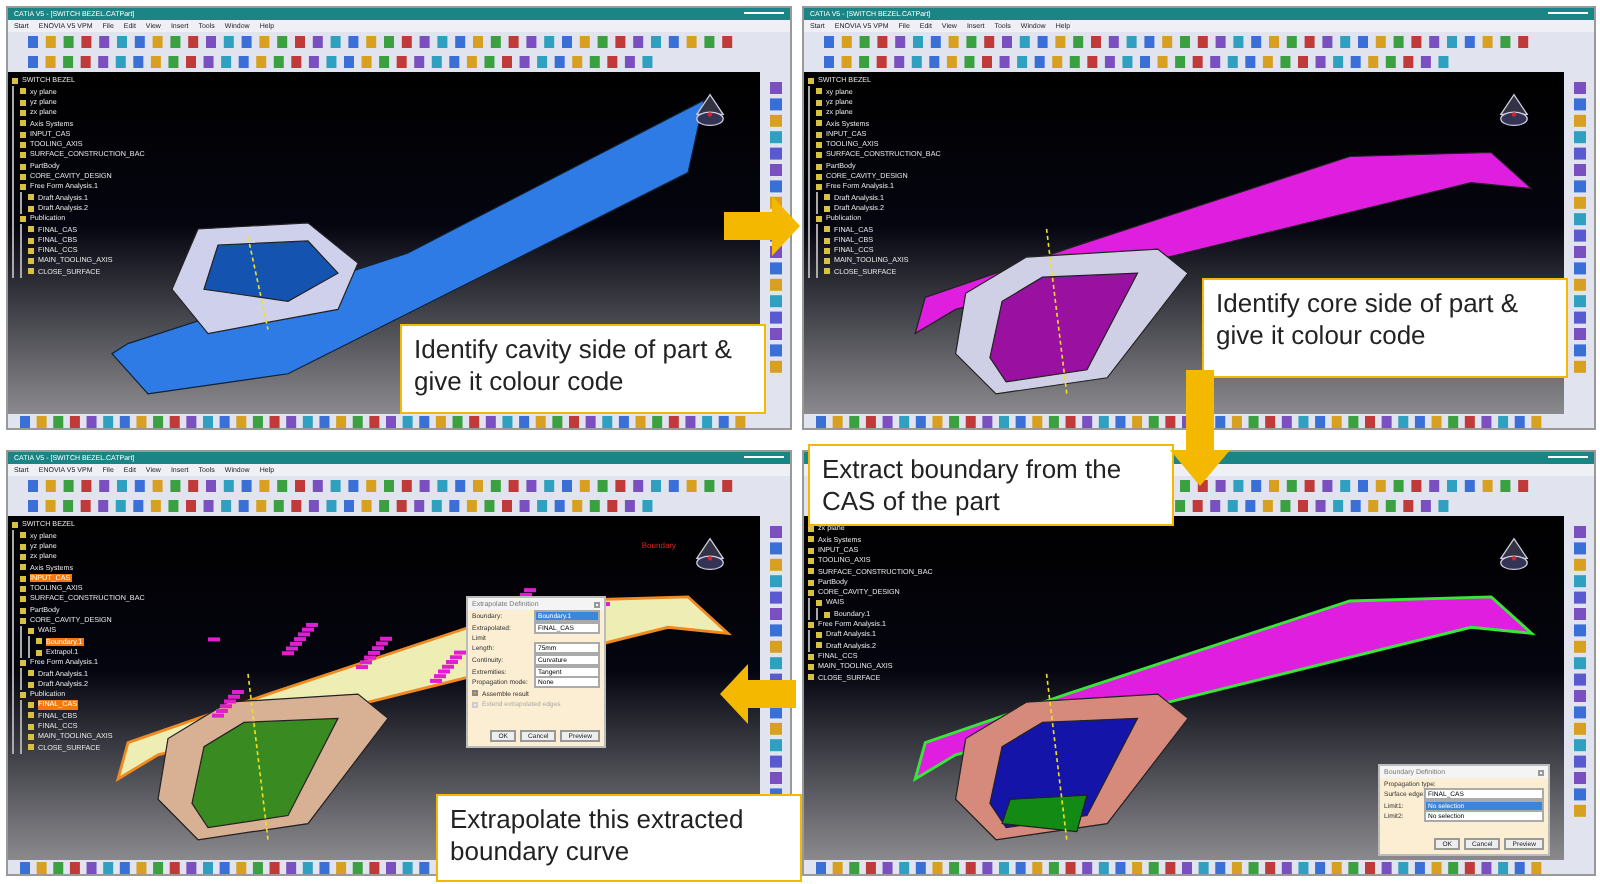 This screenshot has width=1600, height=884. Describe the element at coordinates (991, 485) in the screenshot. I see `callout-tooltip: Extract boundary from the CAS of the part` at that location.